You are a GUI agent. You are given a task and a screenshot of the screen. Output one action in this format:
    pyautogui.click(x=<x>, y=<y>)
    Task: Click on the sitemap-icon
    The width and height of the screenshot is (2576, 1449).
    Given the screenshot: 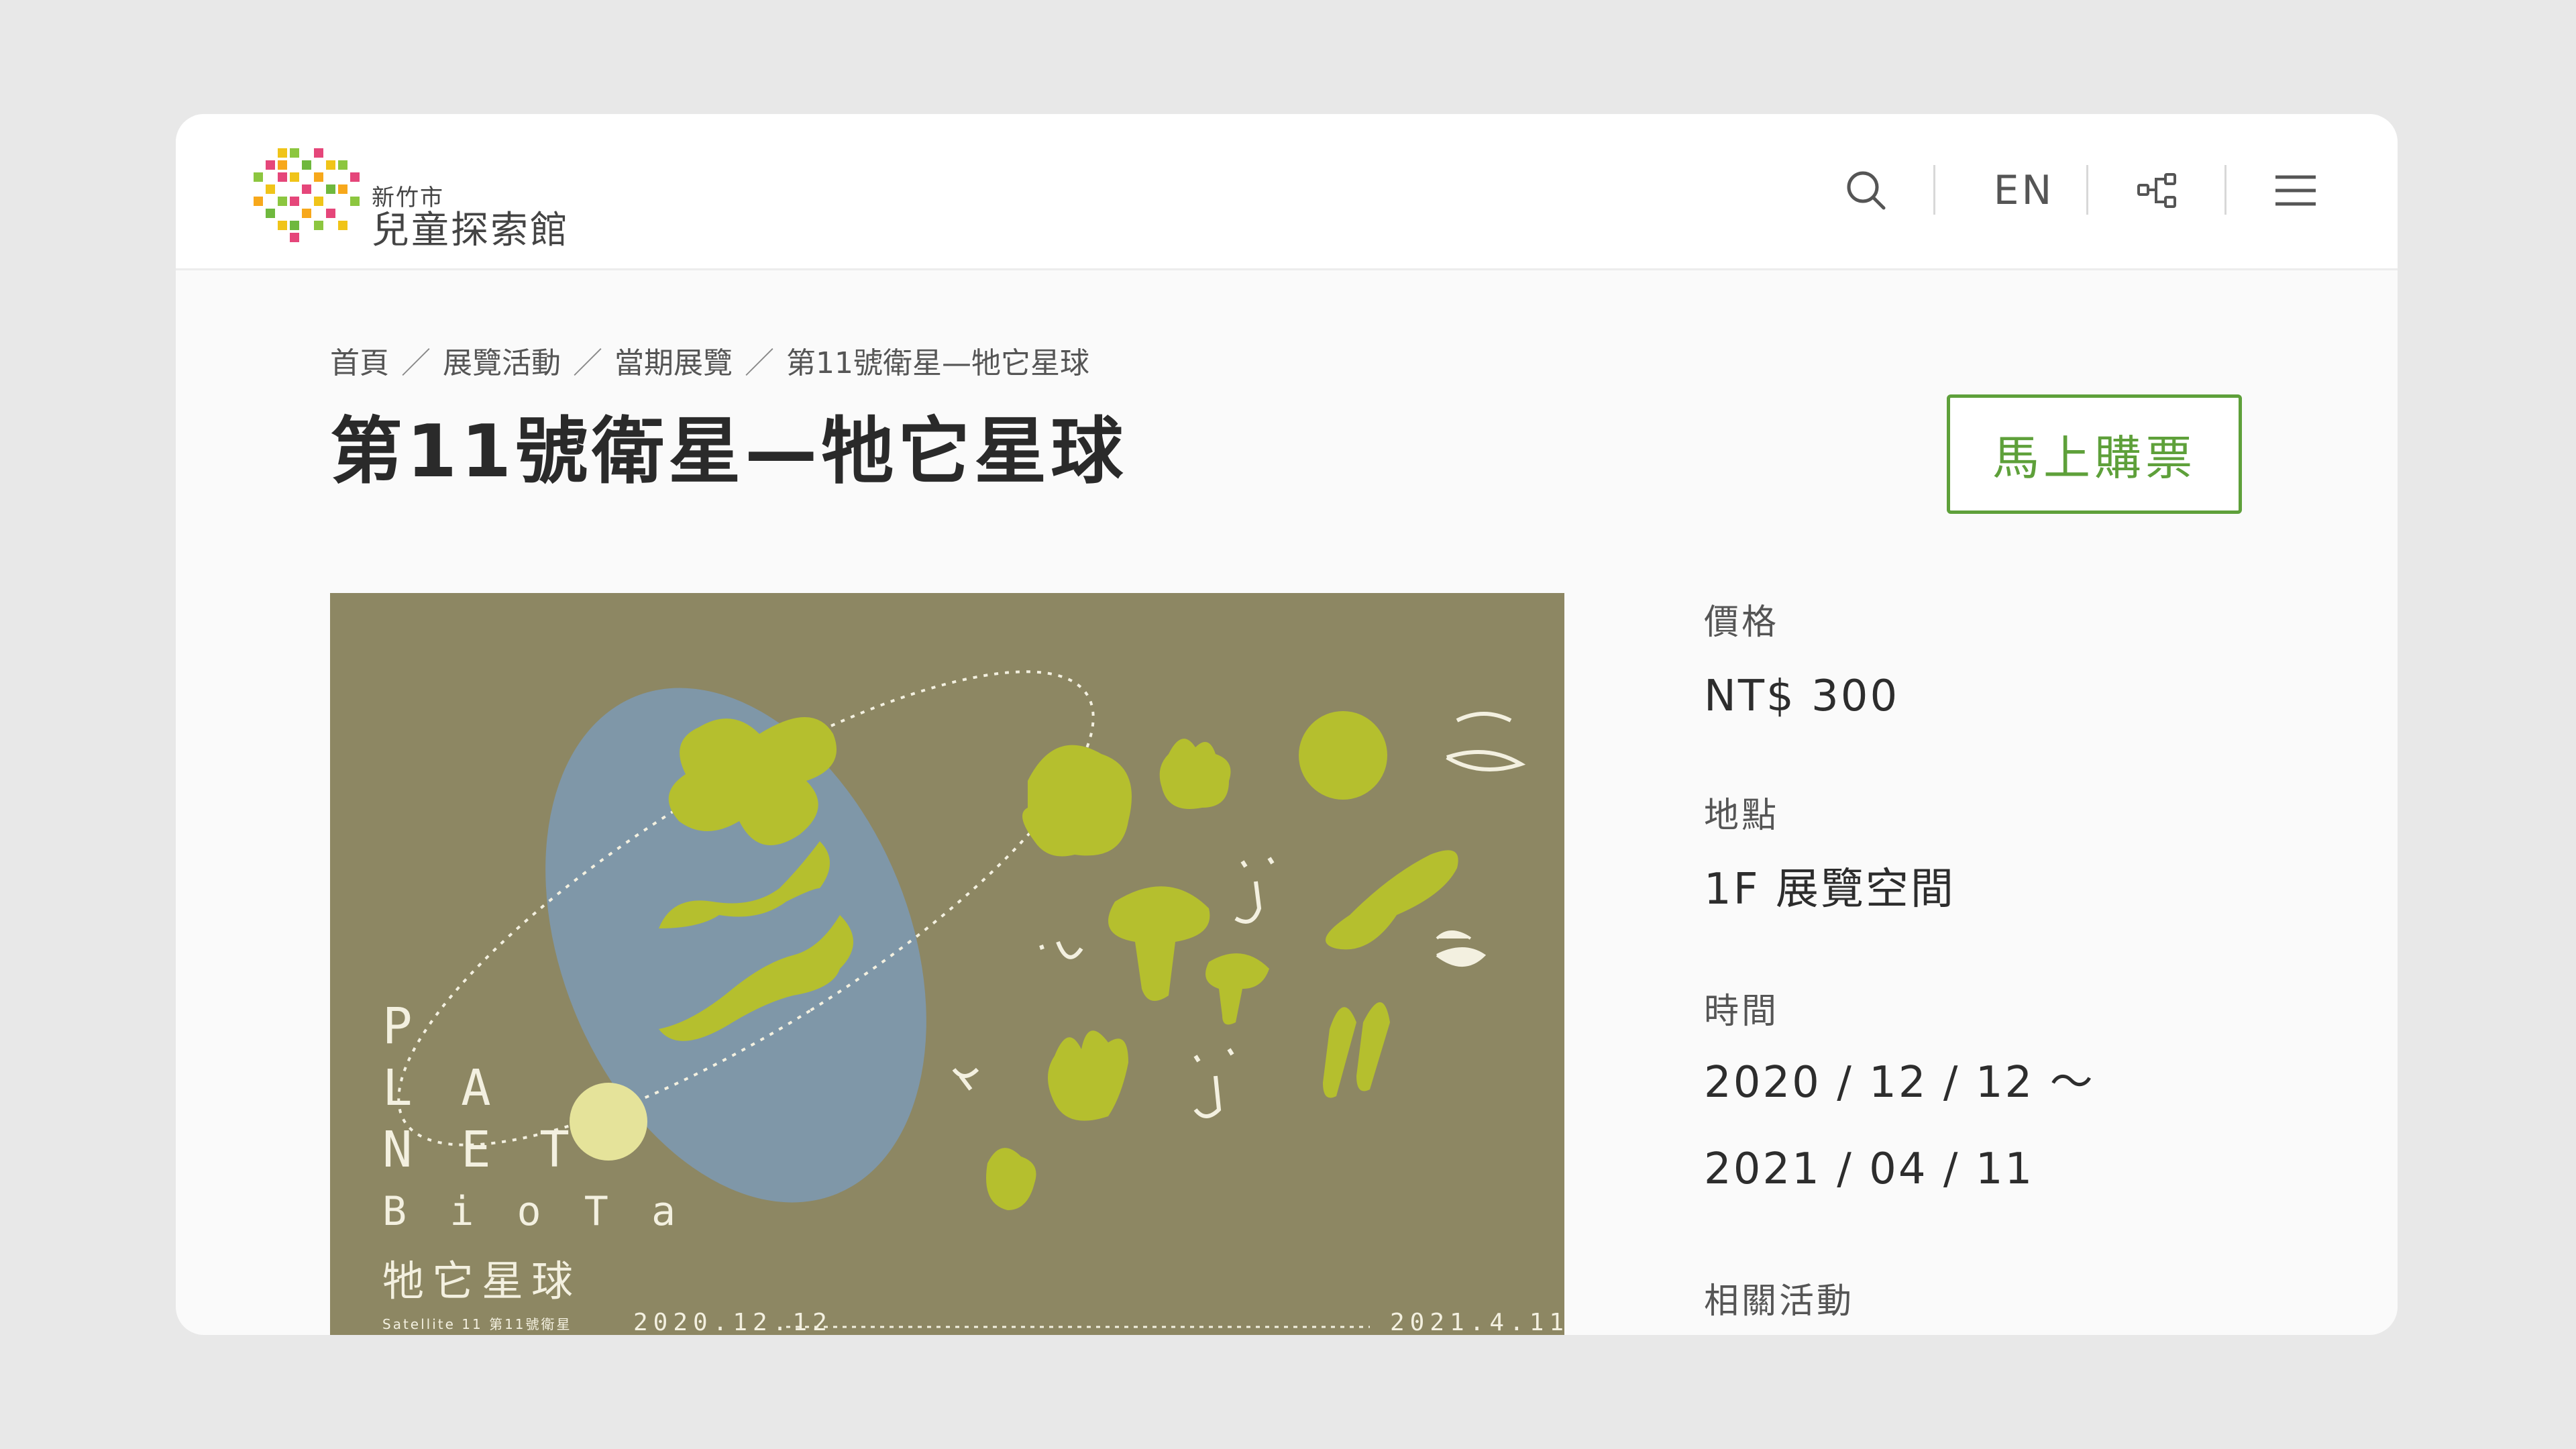 What is the action you would take?
    pyautogui.click(x=2156, y=190)
    